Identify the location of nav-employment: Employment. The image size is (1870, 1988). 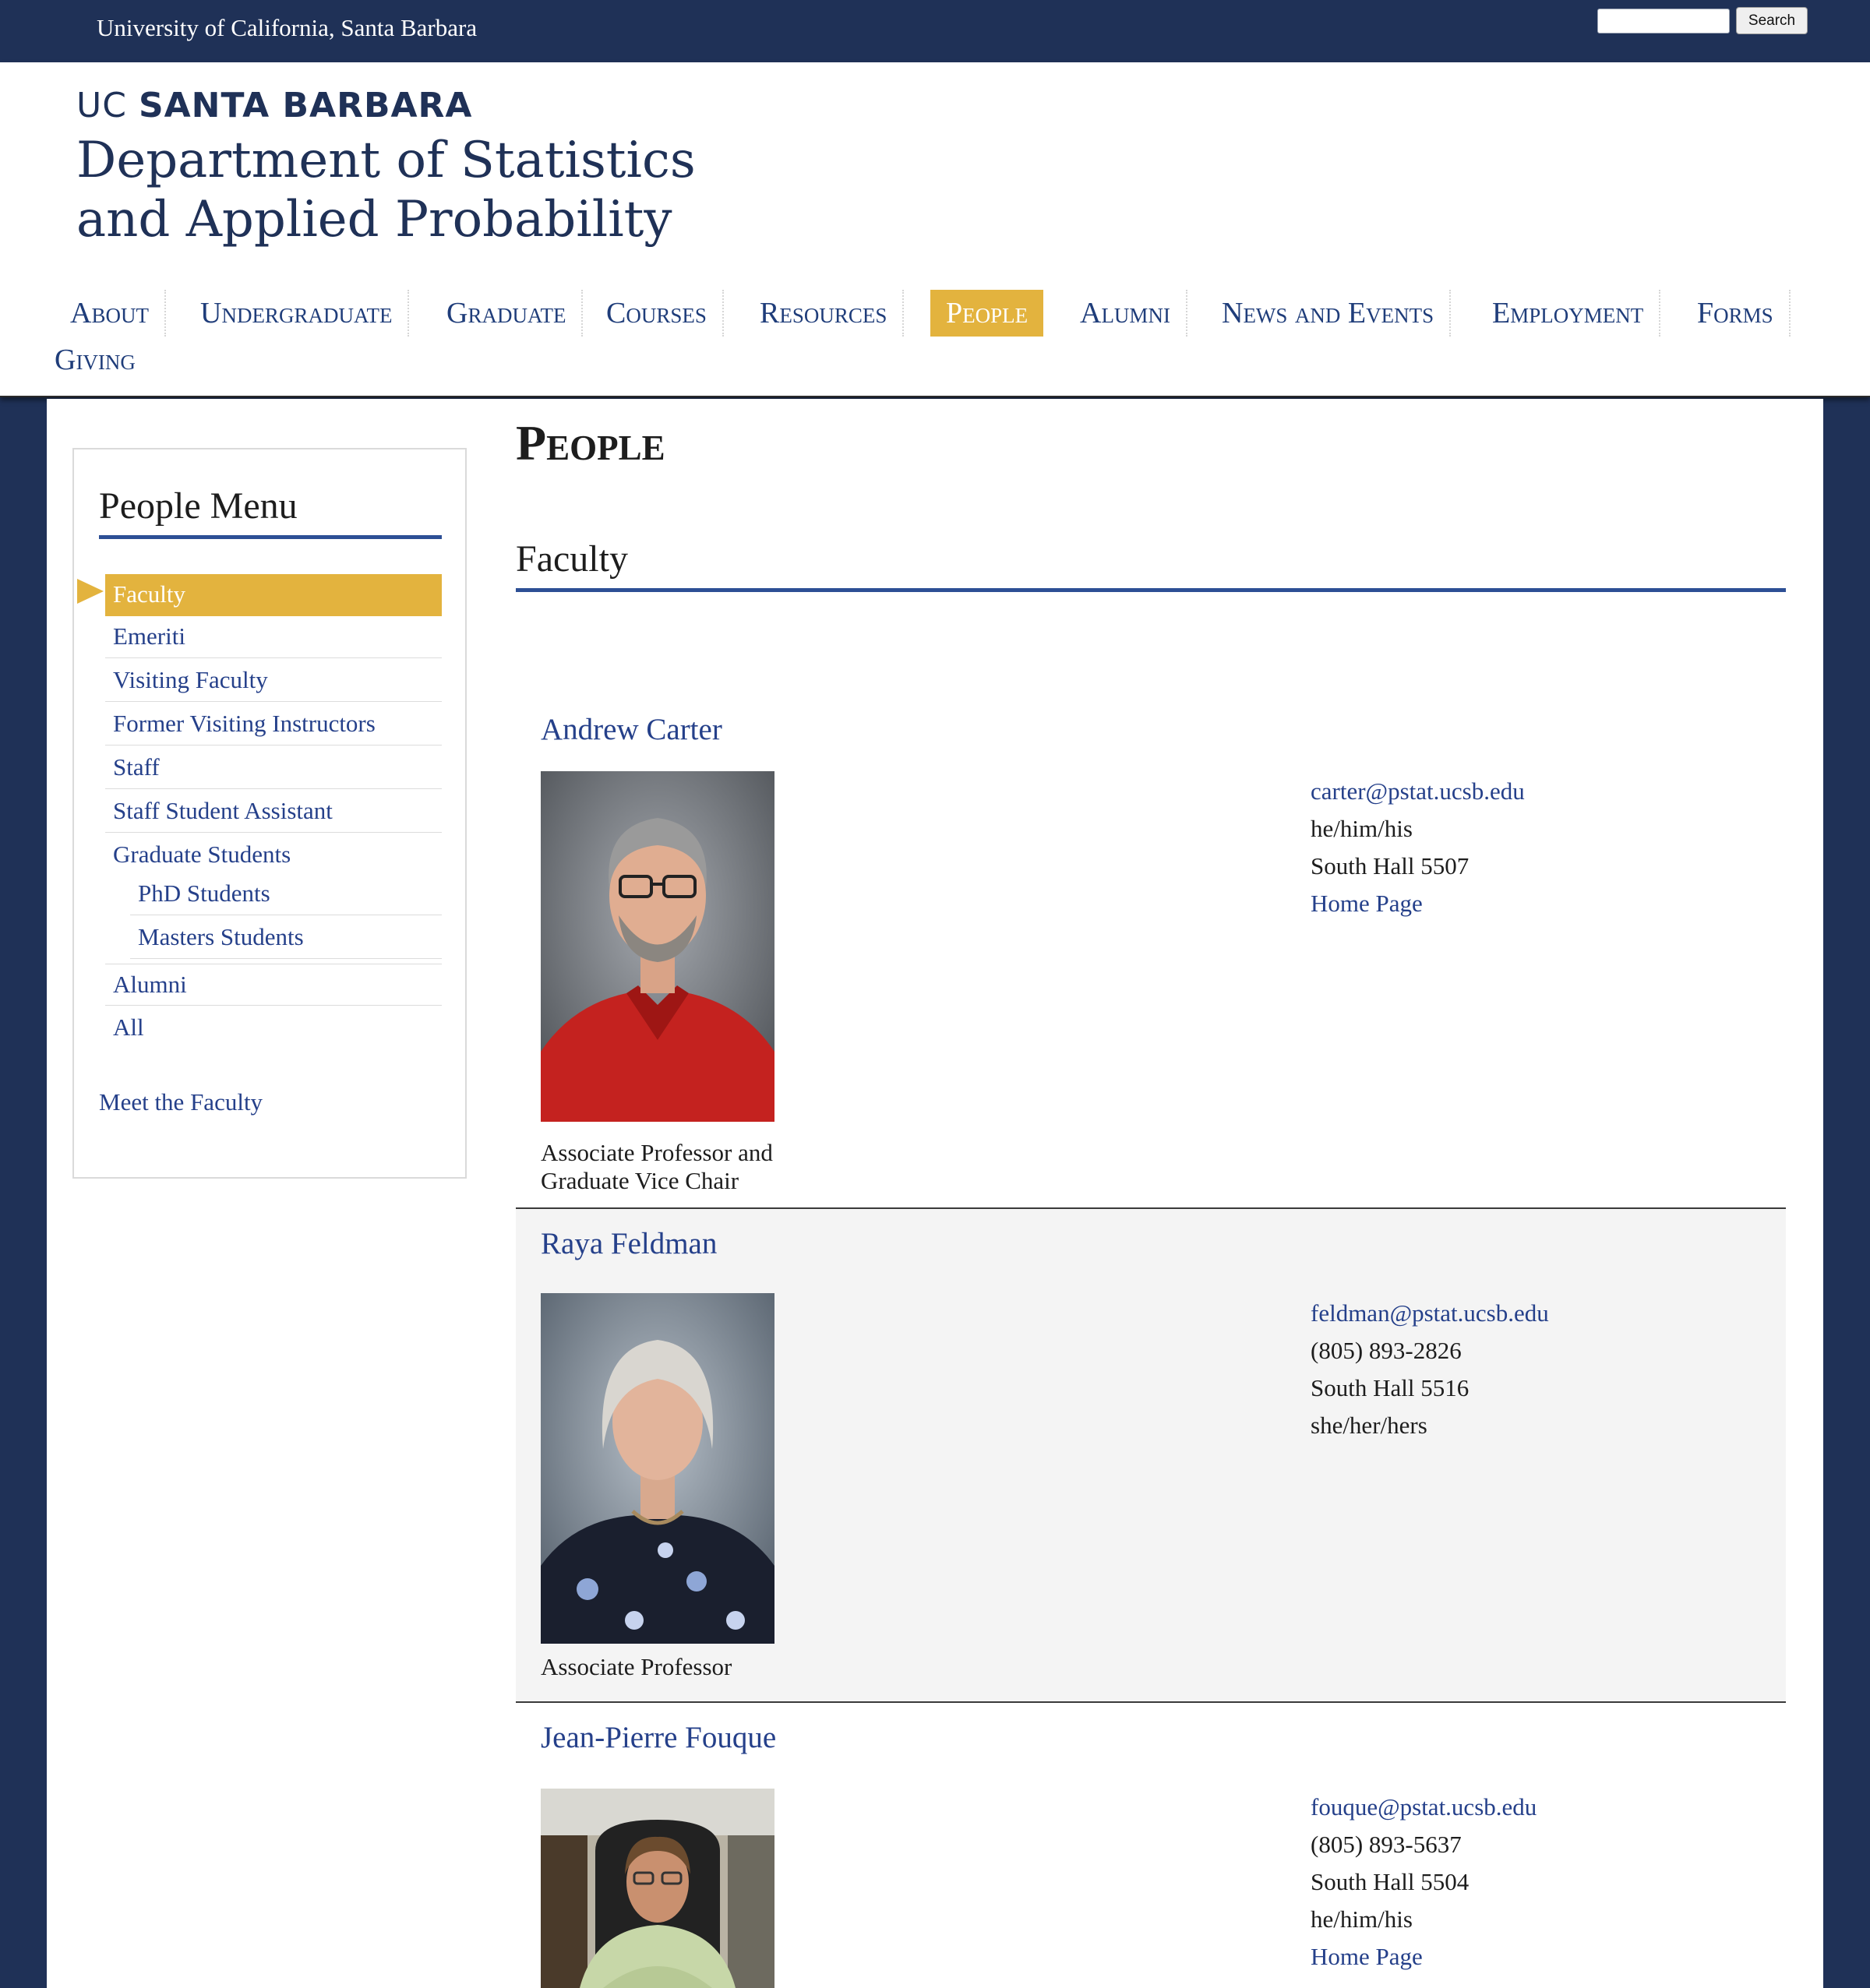
(1569, 313).